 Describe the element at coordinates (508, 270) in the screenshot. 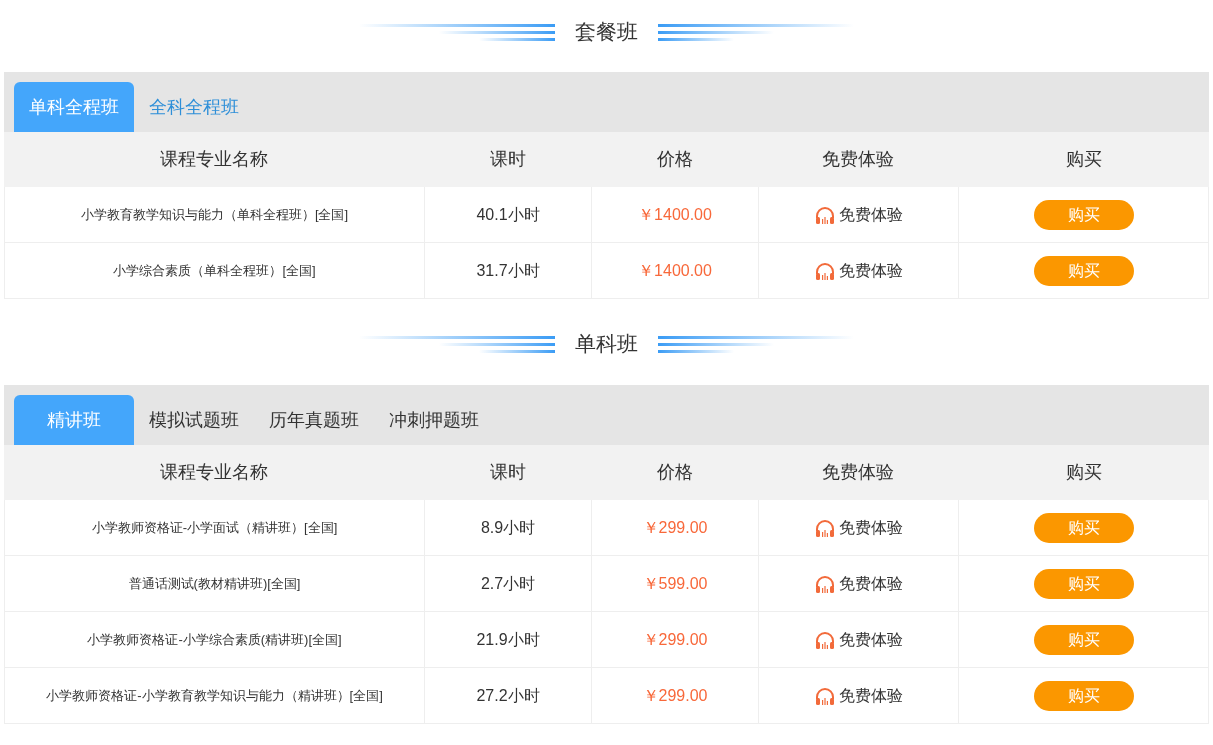

I see `hours-cell: 31.7小时` at that location.